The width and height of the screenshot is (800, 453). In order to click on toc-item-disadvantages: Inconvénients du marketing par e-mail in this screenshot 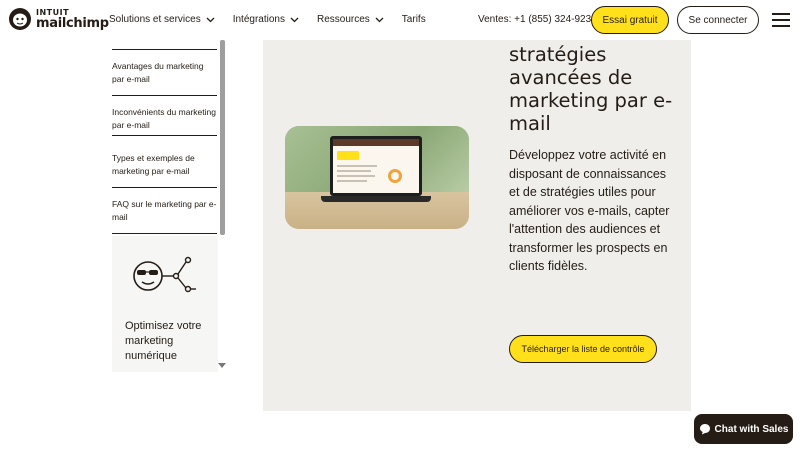, I will do `click(164, 121)`.